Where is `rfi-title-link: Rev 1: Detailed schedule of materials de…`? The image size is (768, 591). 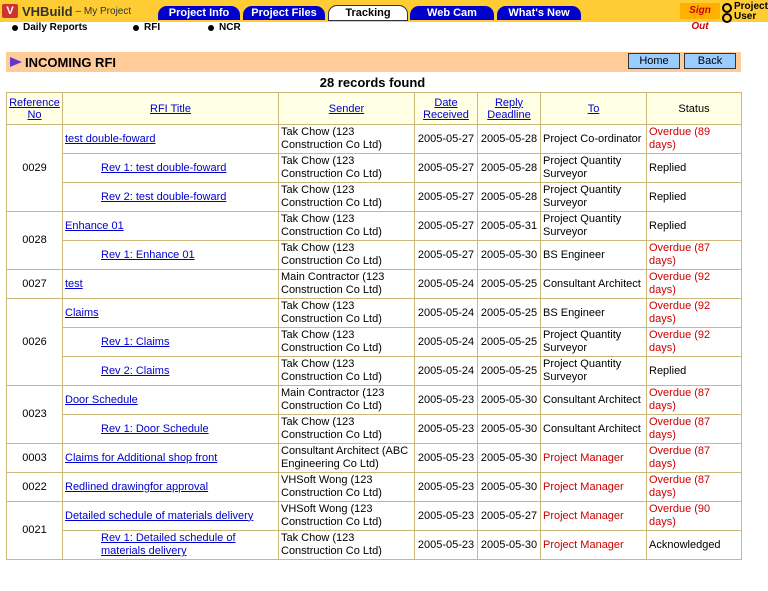
rfi-title-link: Rev 1: Detailed schedule of materials de… is located at coordinates (168, 544).